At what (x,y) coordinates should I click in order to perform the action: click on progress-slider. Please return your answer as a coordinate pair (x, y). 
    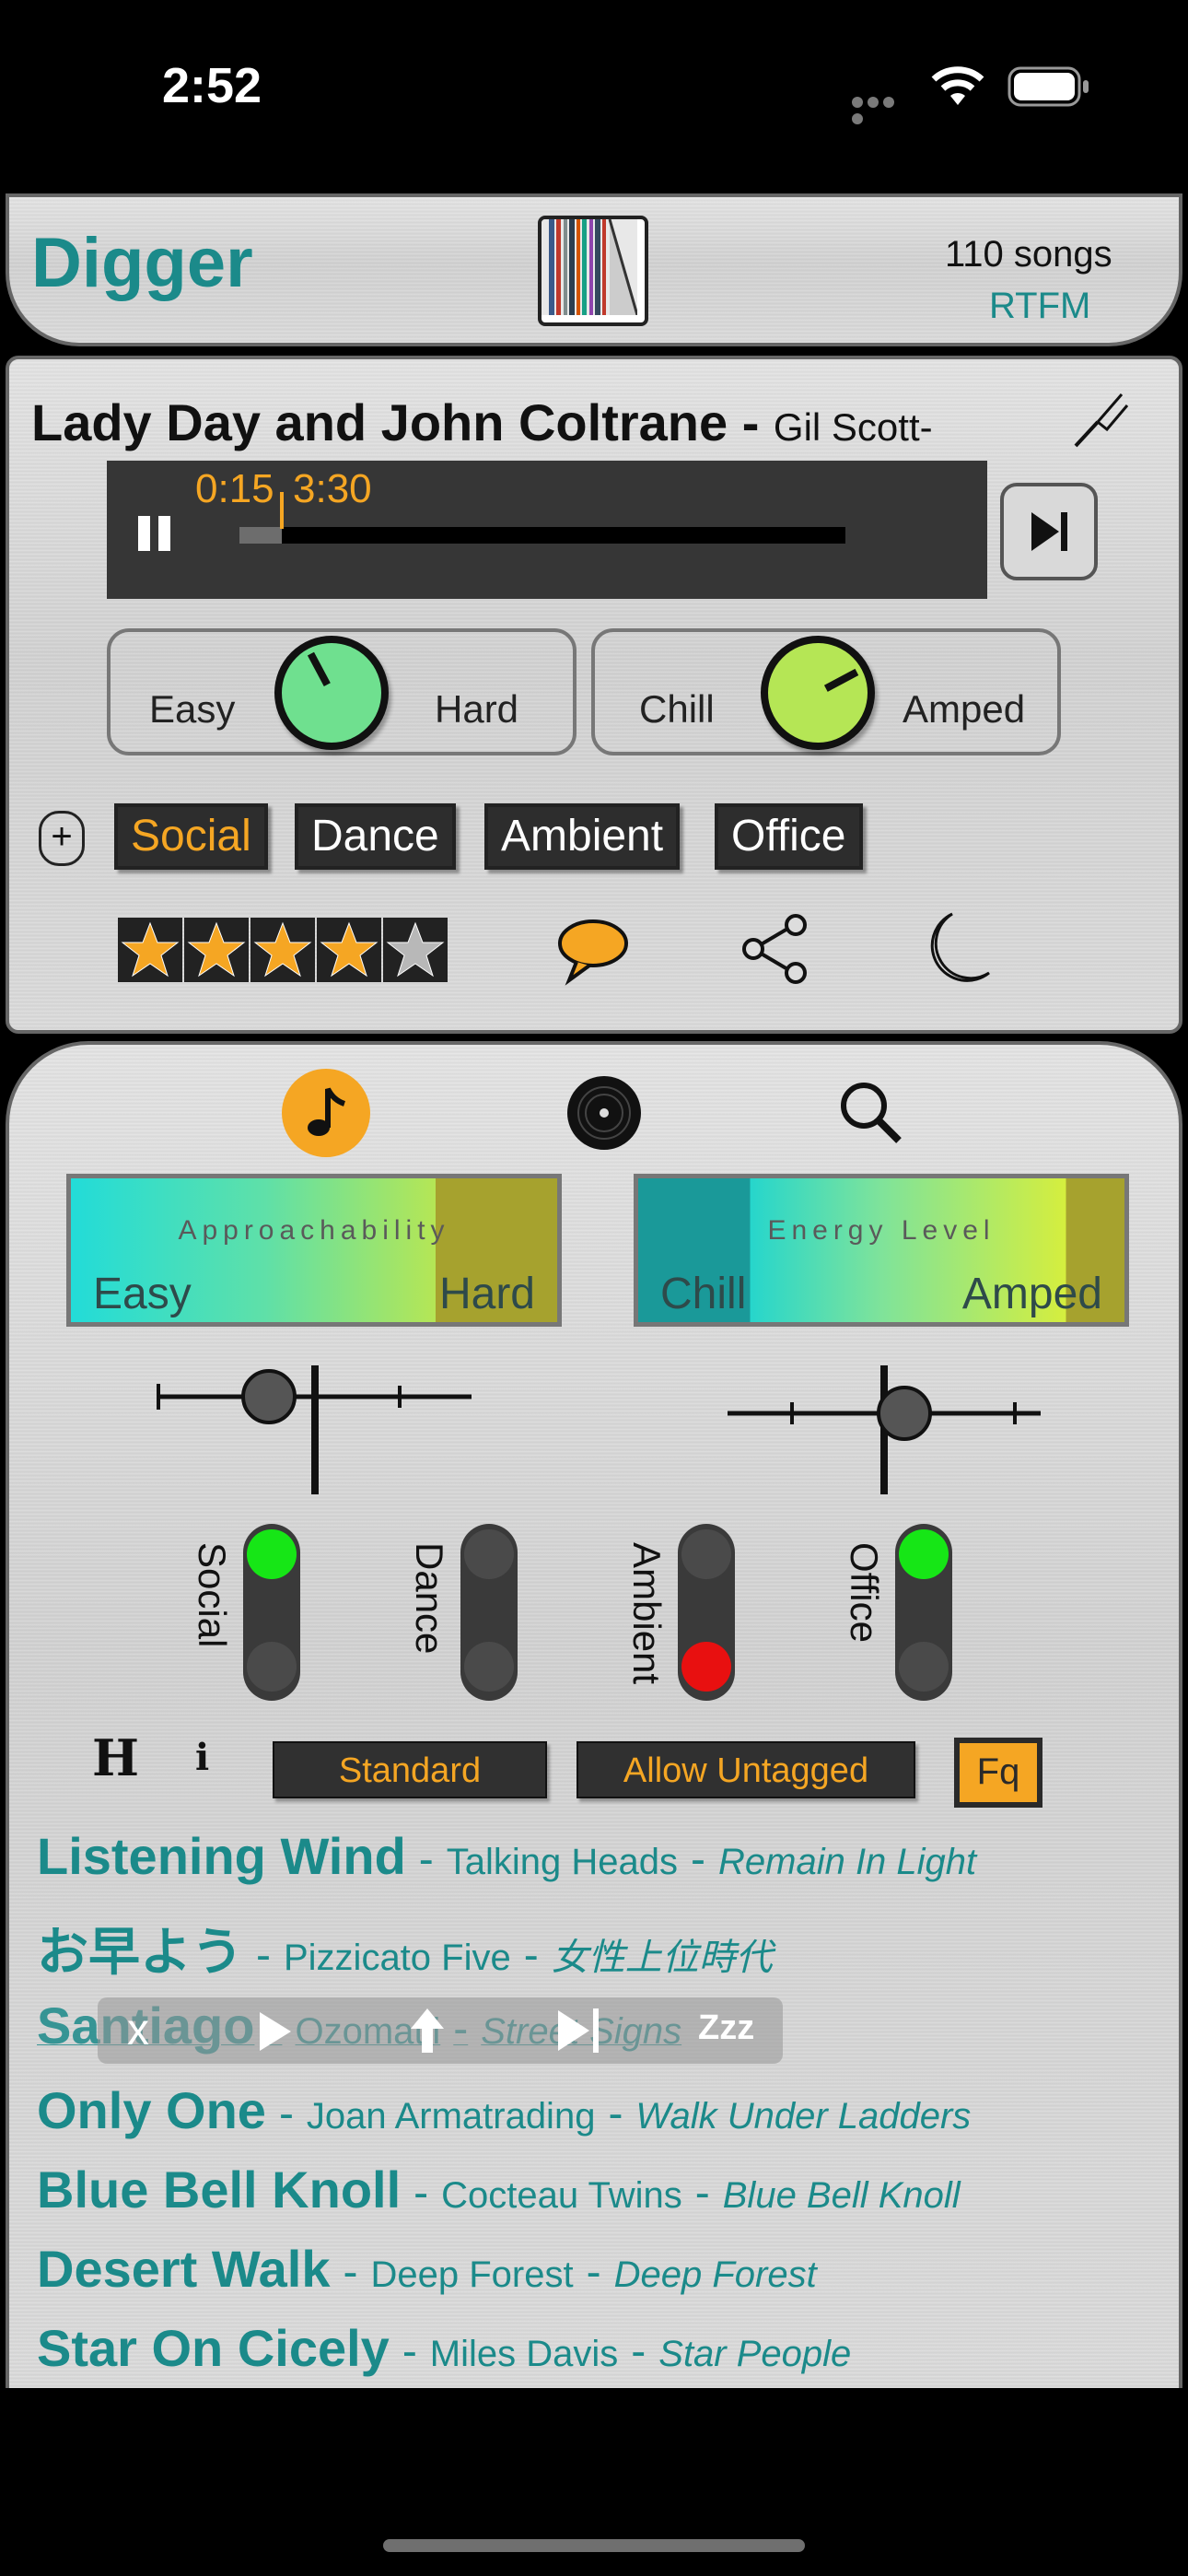
    Looking at the image, I should click on (542, 535).